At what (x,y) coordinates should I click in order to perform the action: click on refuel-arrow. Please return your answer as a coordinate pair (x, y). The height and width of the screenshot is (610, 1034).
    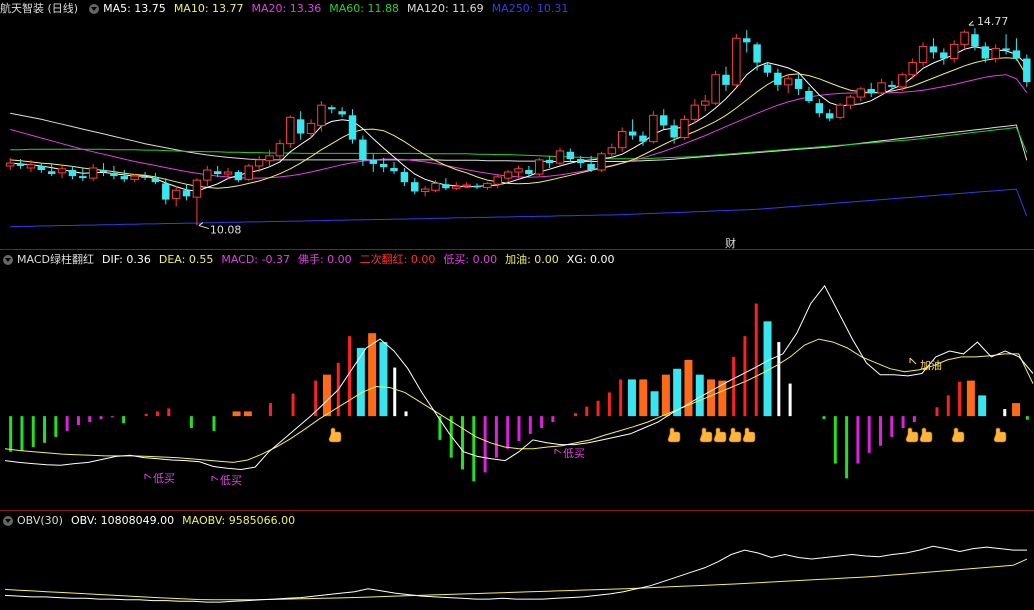
    Looking at the image, I should click on (913, 361).